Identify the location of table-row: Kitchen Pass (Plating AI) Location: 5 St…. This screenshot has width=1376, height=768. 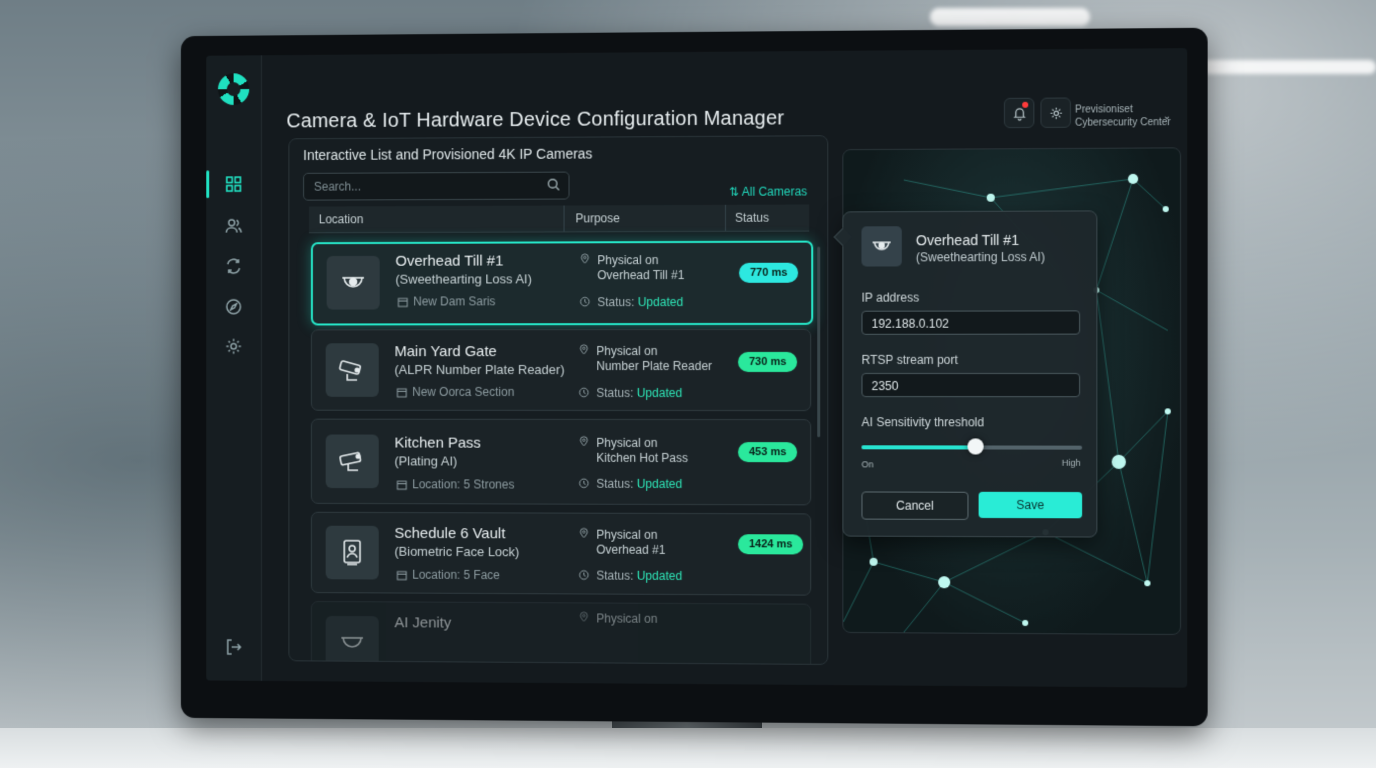
(561, 462).